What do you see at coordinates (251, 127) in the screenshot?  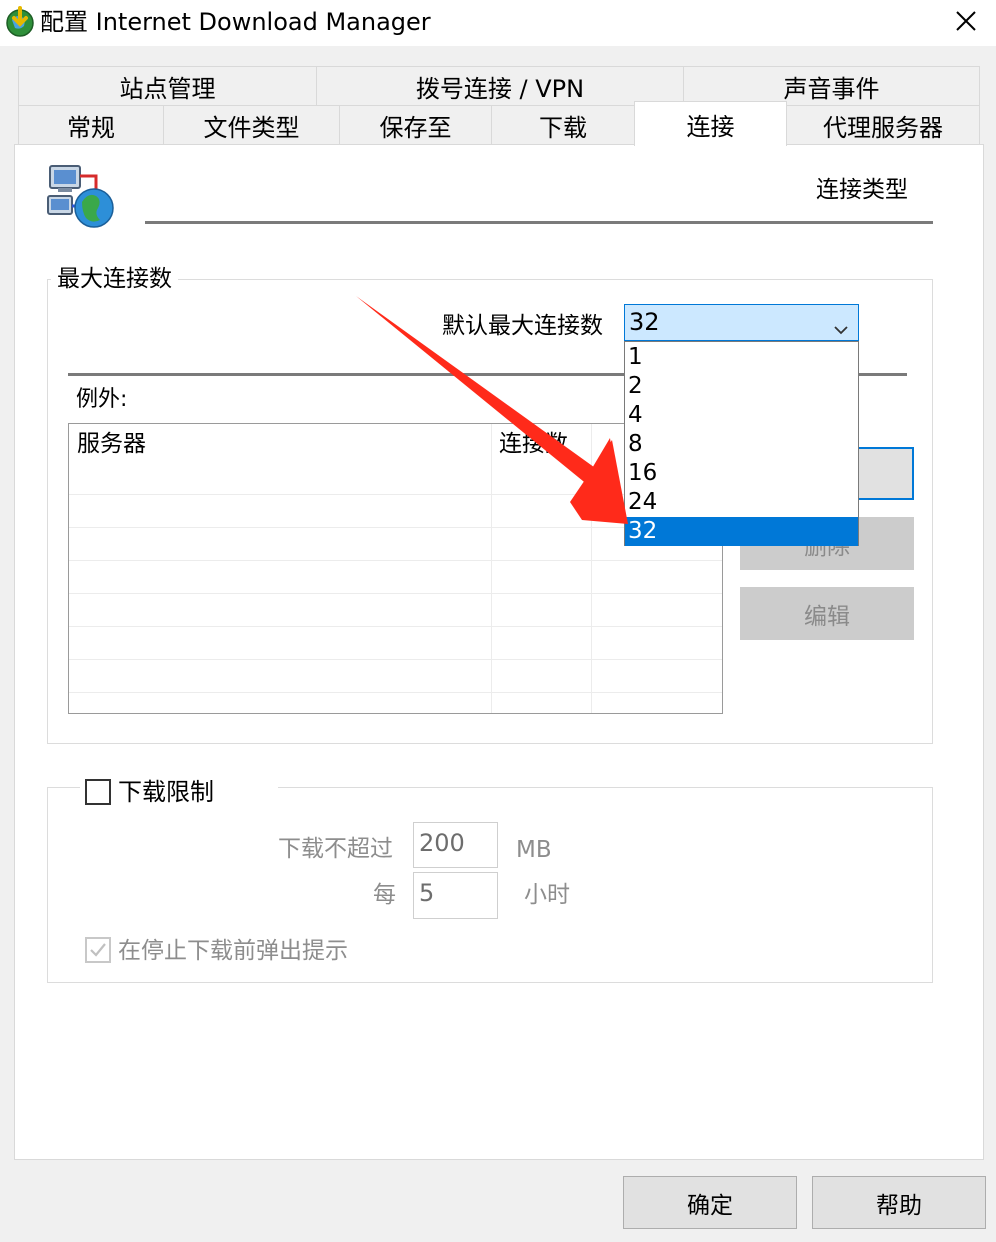 I see `tab-label: 文件类型` at bounding box center [251, 127].